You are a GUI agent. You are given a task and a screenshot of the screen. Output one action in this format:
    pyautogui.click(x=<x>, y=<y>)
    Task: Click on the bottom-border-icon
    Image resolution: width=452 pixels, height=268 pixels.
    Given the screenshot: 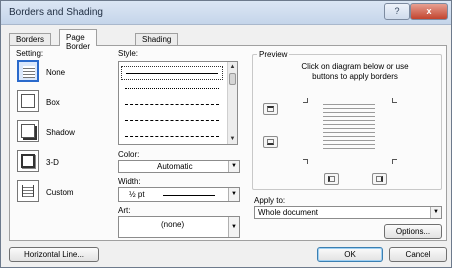 What is the action you would take?
    pyautogui.click(x=270, y=142)
    